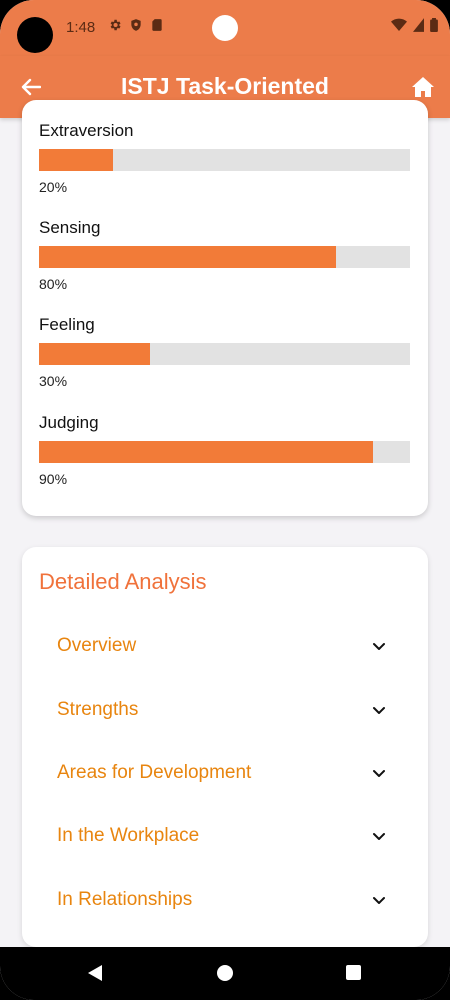 This screenshot has width=450, height=1000. What do you see at coordinates (115, 25) in the screenshot?
I see `settings-gear-icon` at bounding box center [115, 25].